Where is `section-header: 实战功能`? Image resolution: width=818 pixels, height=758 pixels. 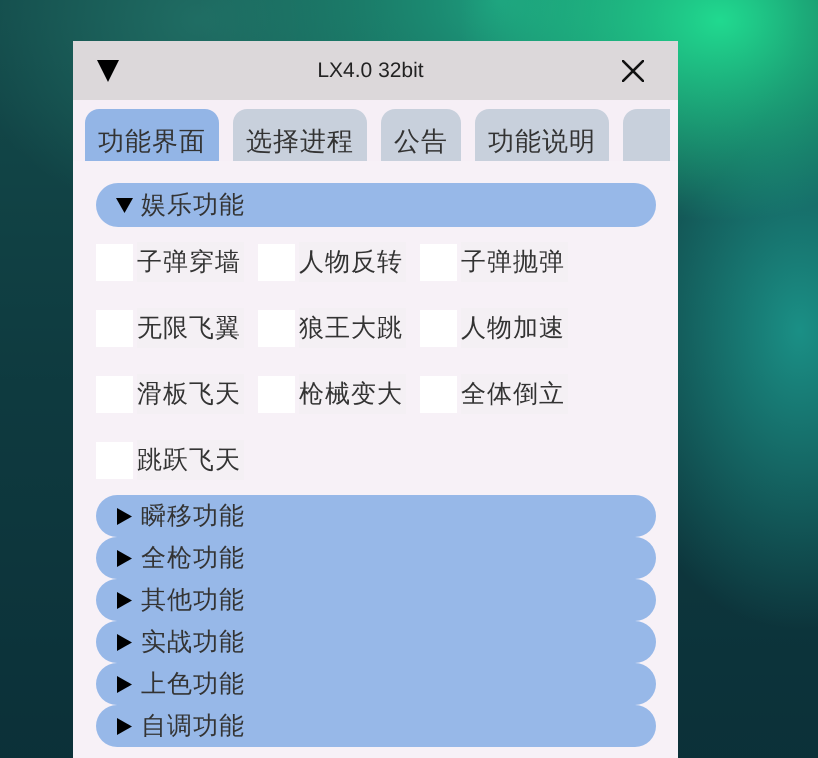
section-header: 实战功能 is located at coordinates (376, 642).